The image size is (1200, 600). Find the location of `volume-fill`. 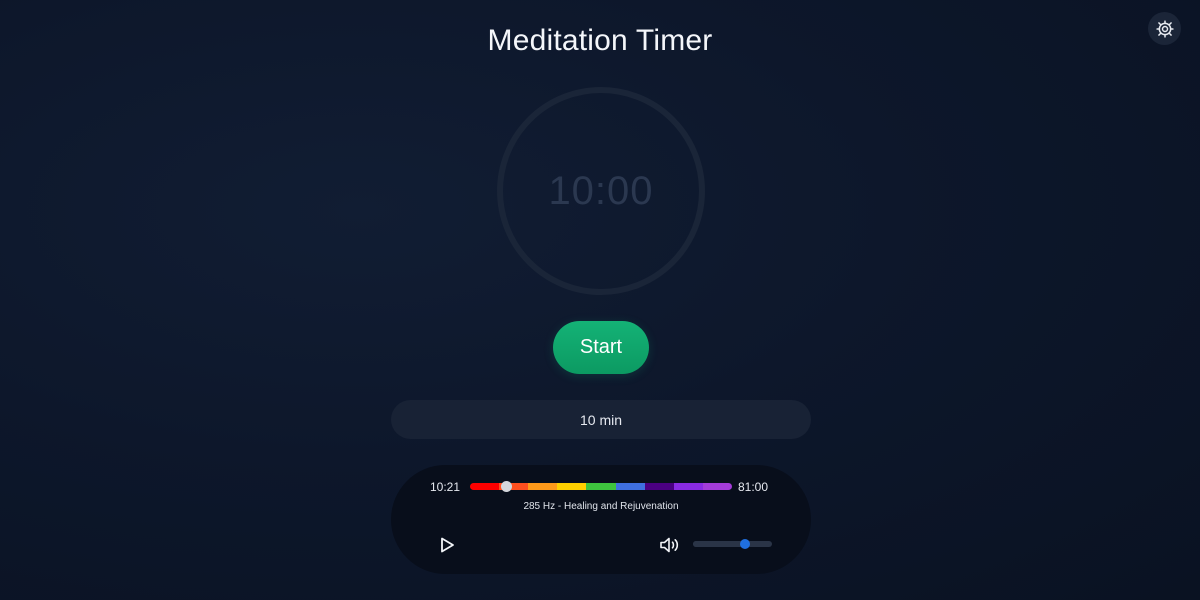

volume-fill is located at coordinates (719, 544).